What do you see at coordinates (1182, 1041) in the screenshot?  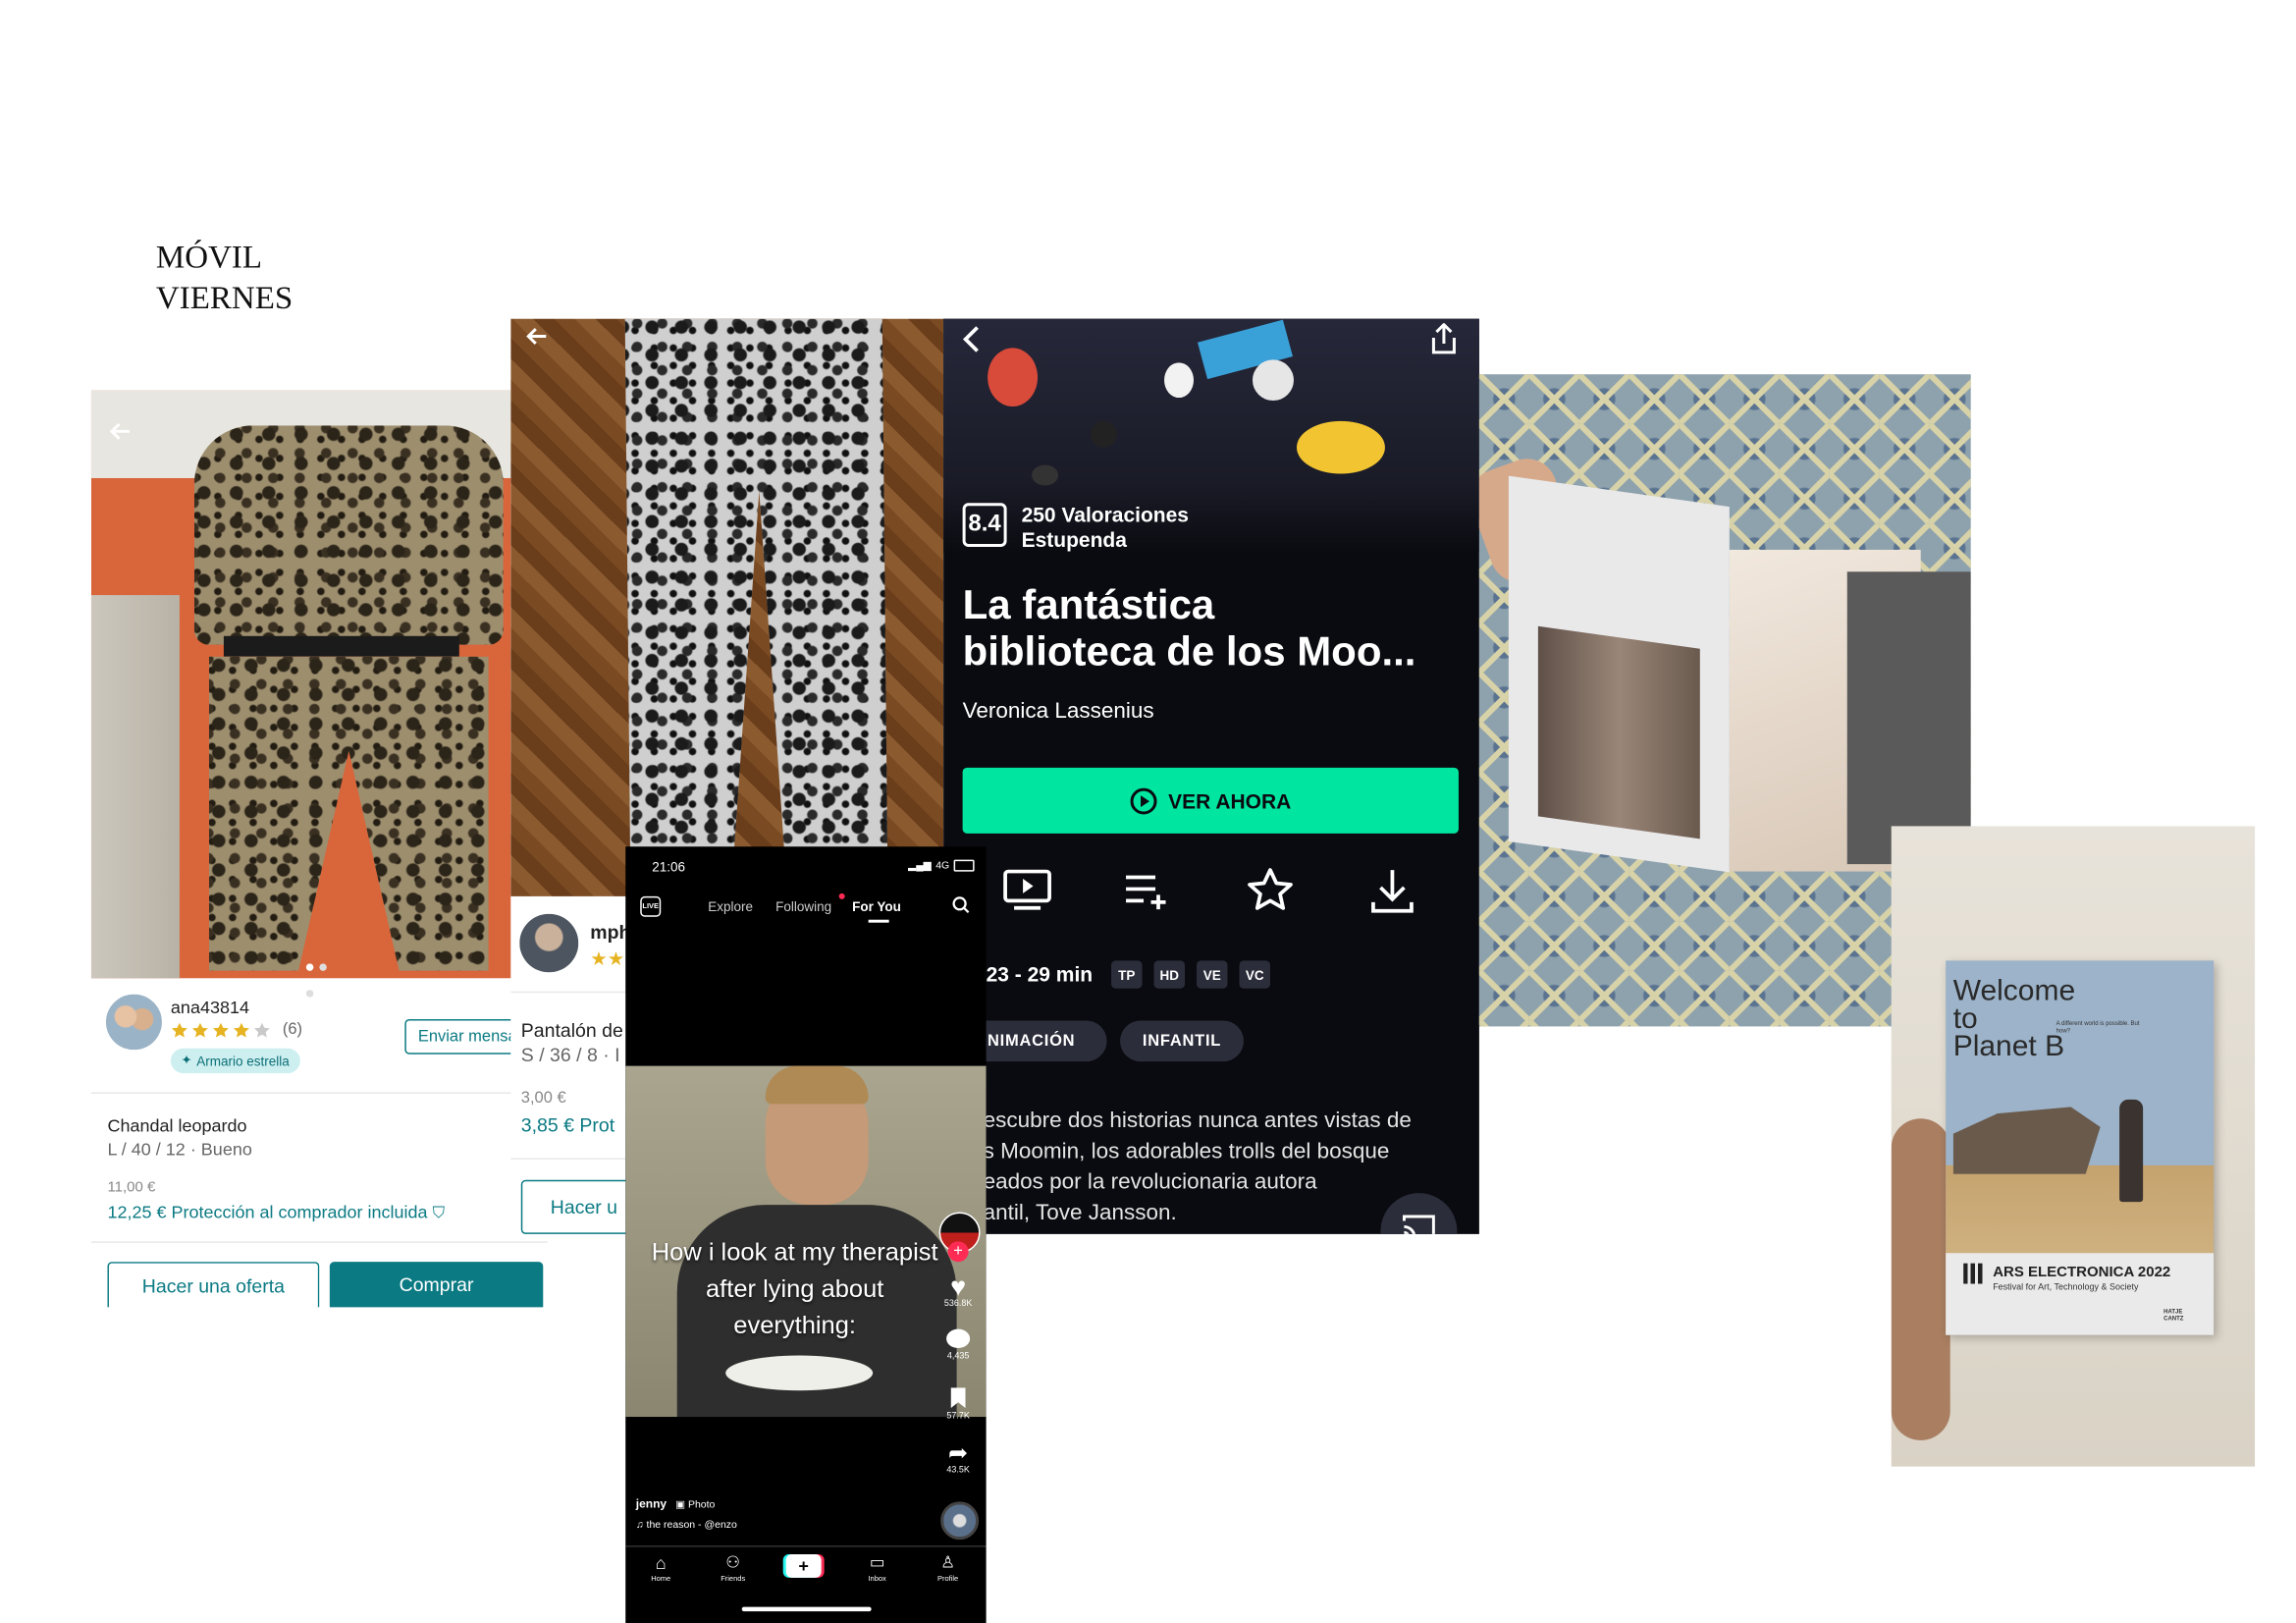 I see `genre-tag-infantil: INFANTIL` at bounding box center [1182, 1041].